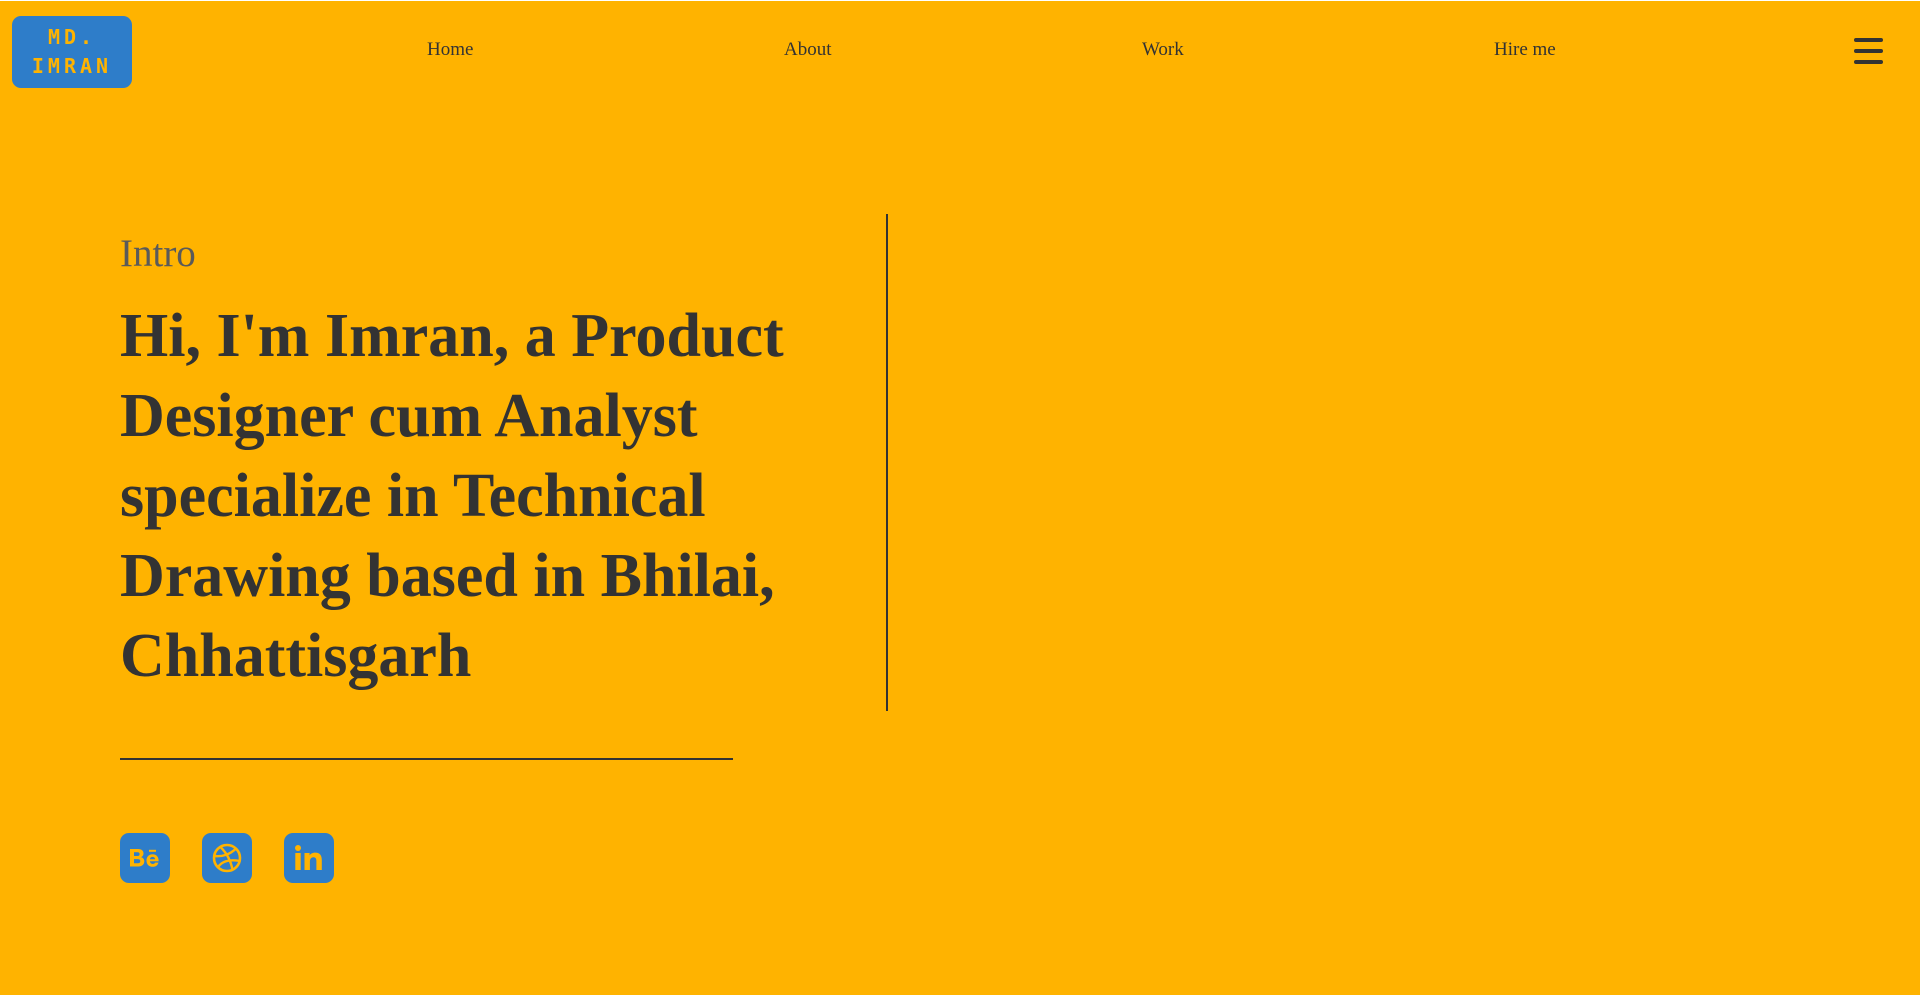  What do you see at coordinates (960, 53) in the screenshot?
I see `main-nav: Home About Work Hire me` at bounding box center [960, 53].